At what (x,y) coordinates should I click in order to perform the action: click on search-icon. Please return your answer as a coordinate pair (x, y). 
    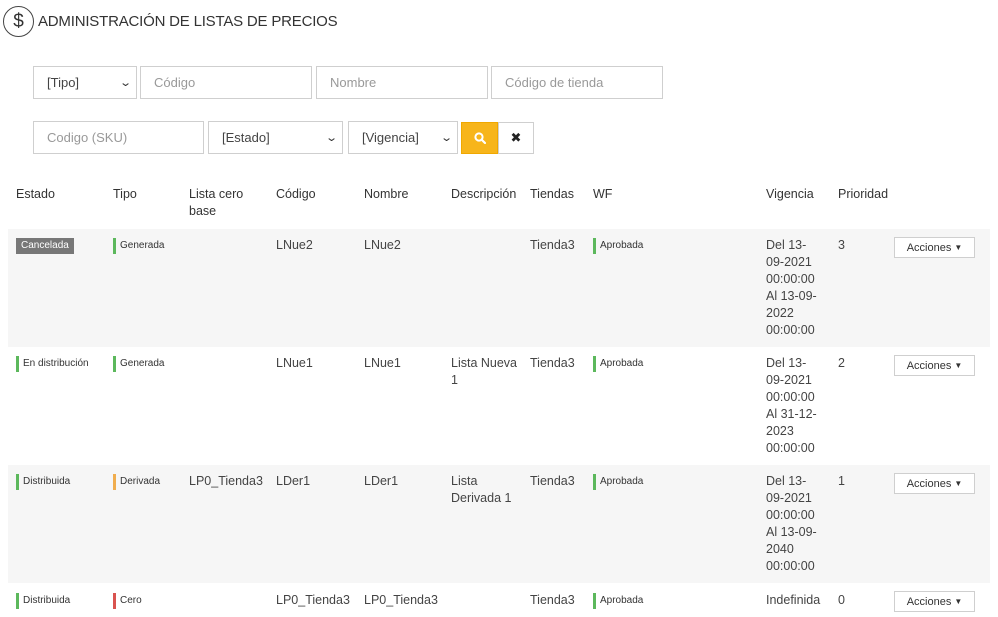
    Looking at the image, I should click on (479, 138).